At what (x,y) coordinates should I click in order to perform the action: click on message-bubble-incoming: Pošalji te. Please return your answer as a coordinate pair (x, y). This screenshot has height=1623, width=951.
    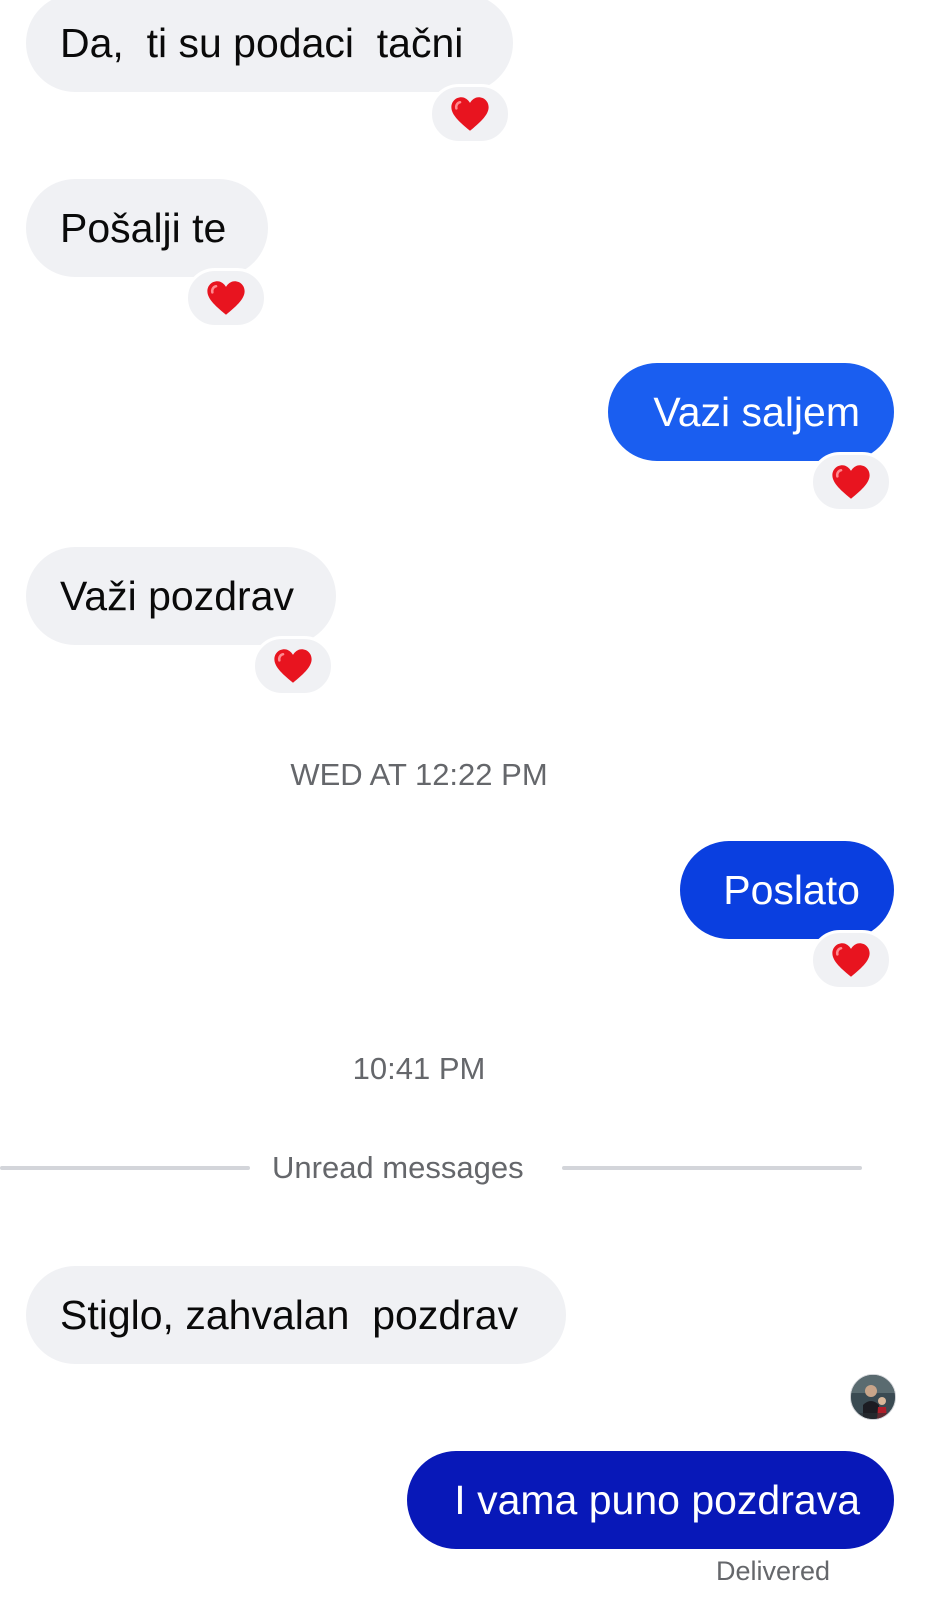
    Looking at the image, I should click on (147, 228).